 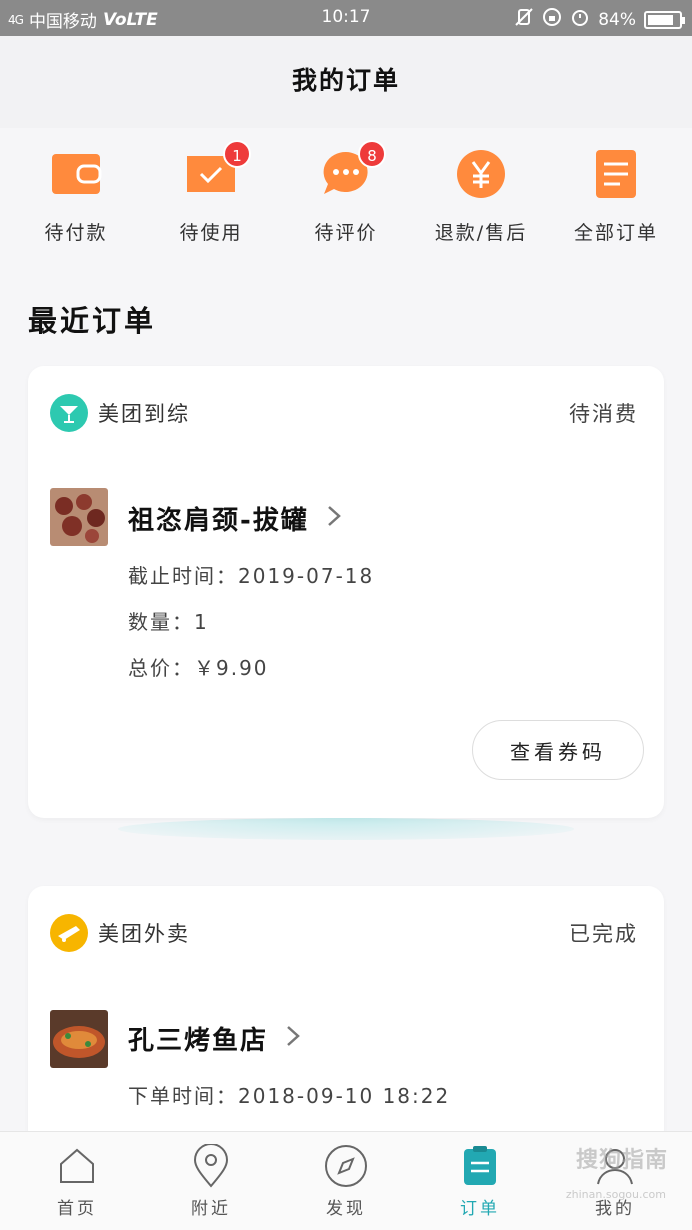 I want to click on tab-orders: 订单, so click(x=480, y=1181).